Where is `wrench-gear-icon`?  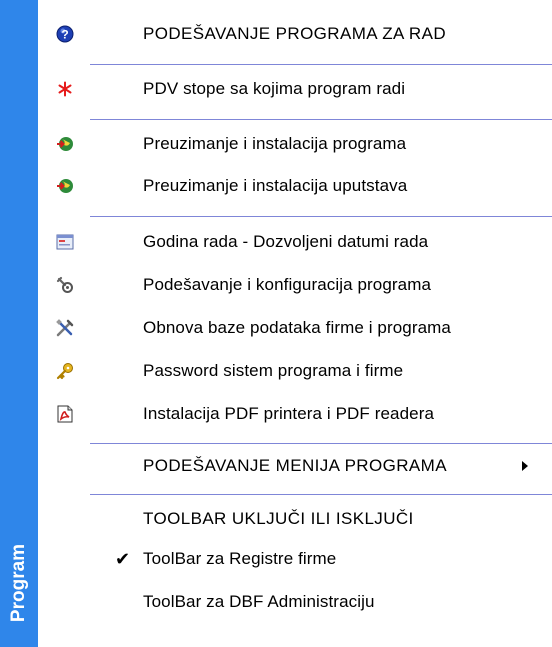
wrench-gear-icon is located at coordinates (65, 285).